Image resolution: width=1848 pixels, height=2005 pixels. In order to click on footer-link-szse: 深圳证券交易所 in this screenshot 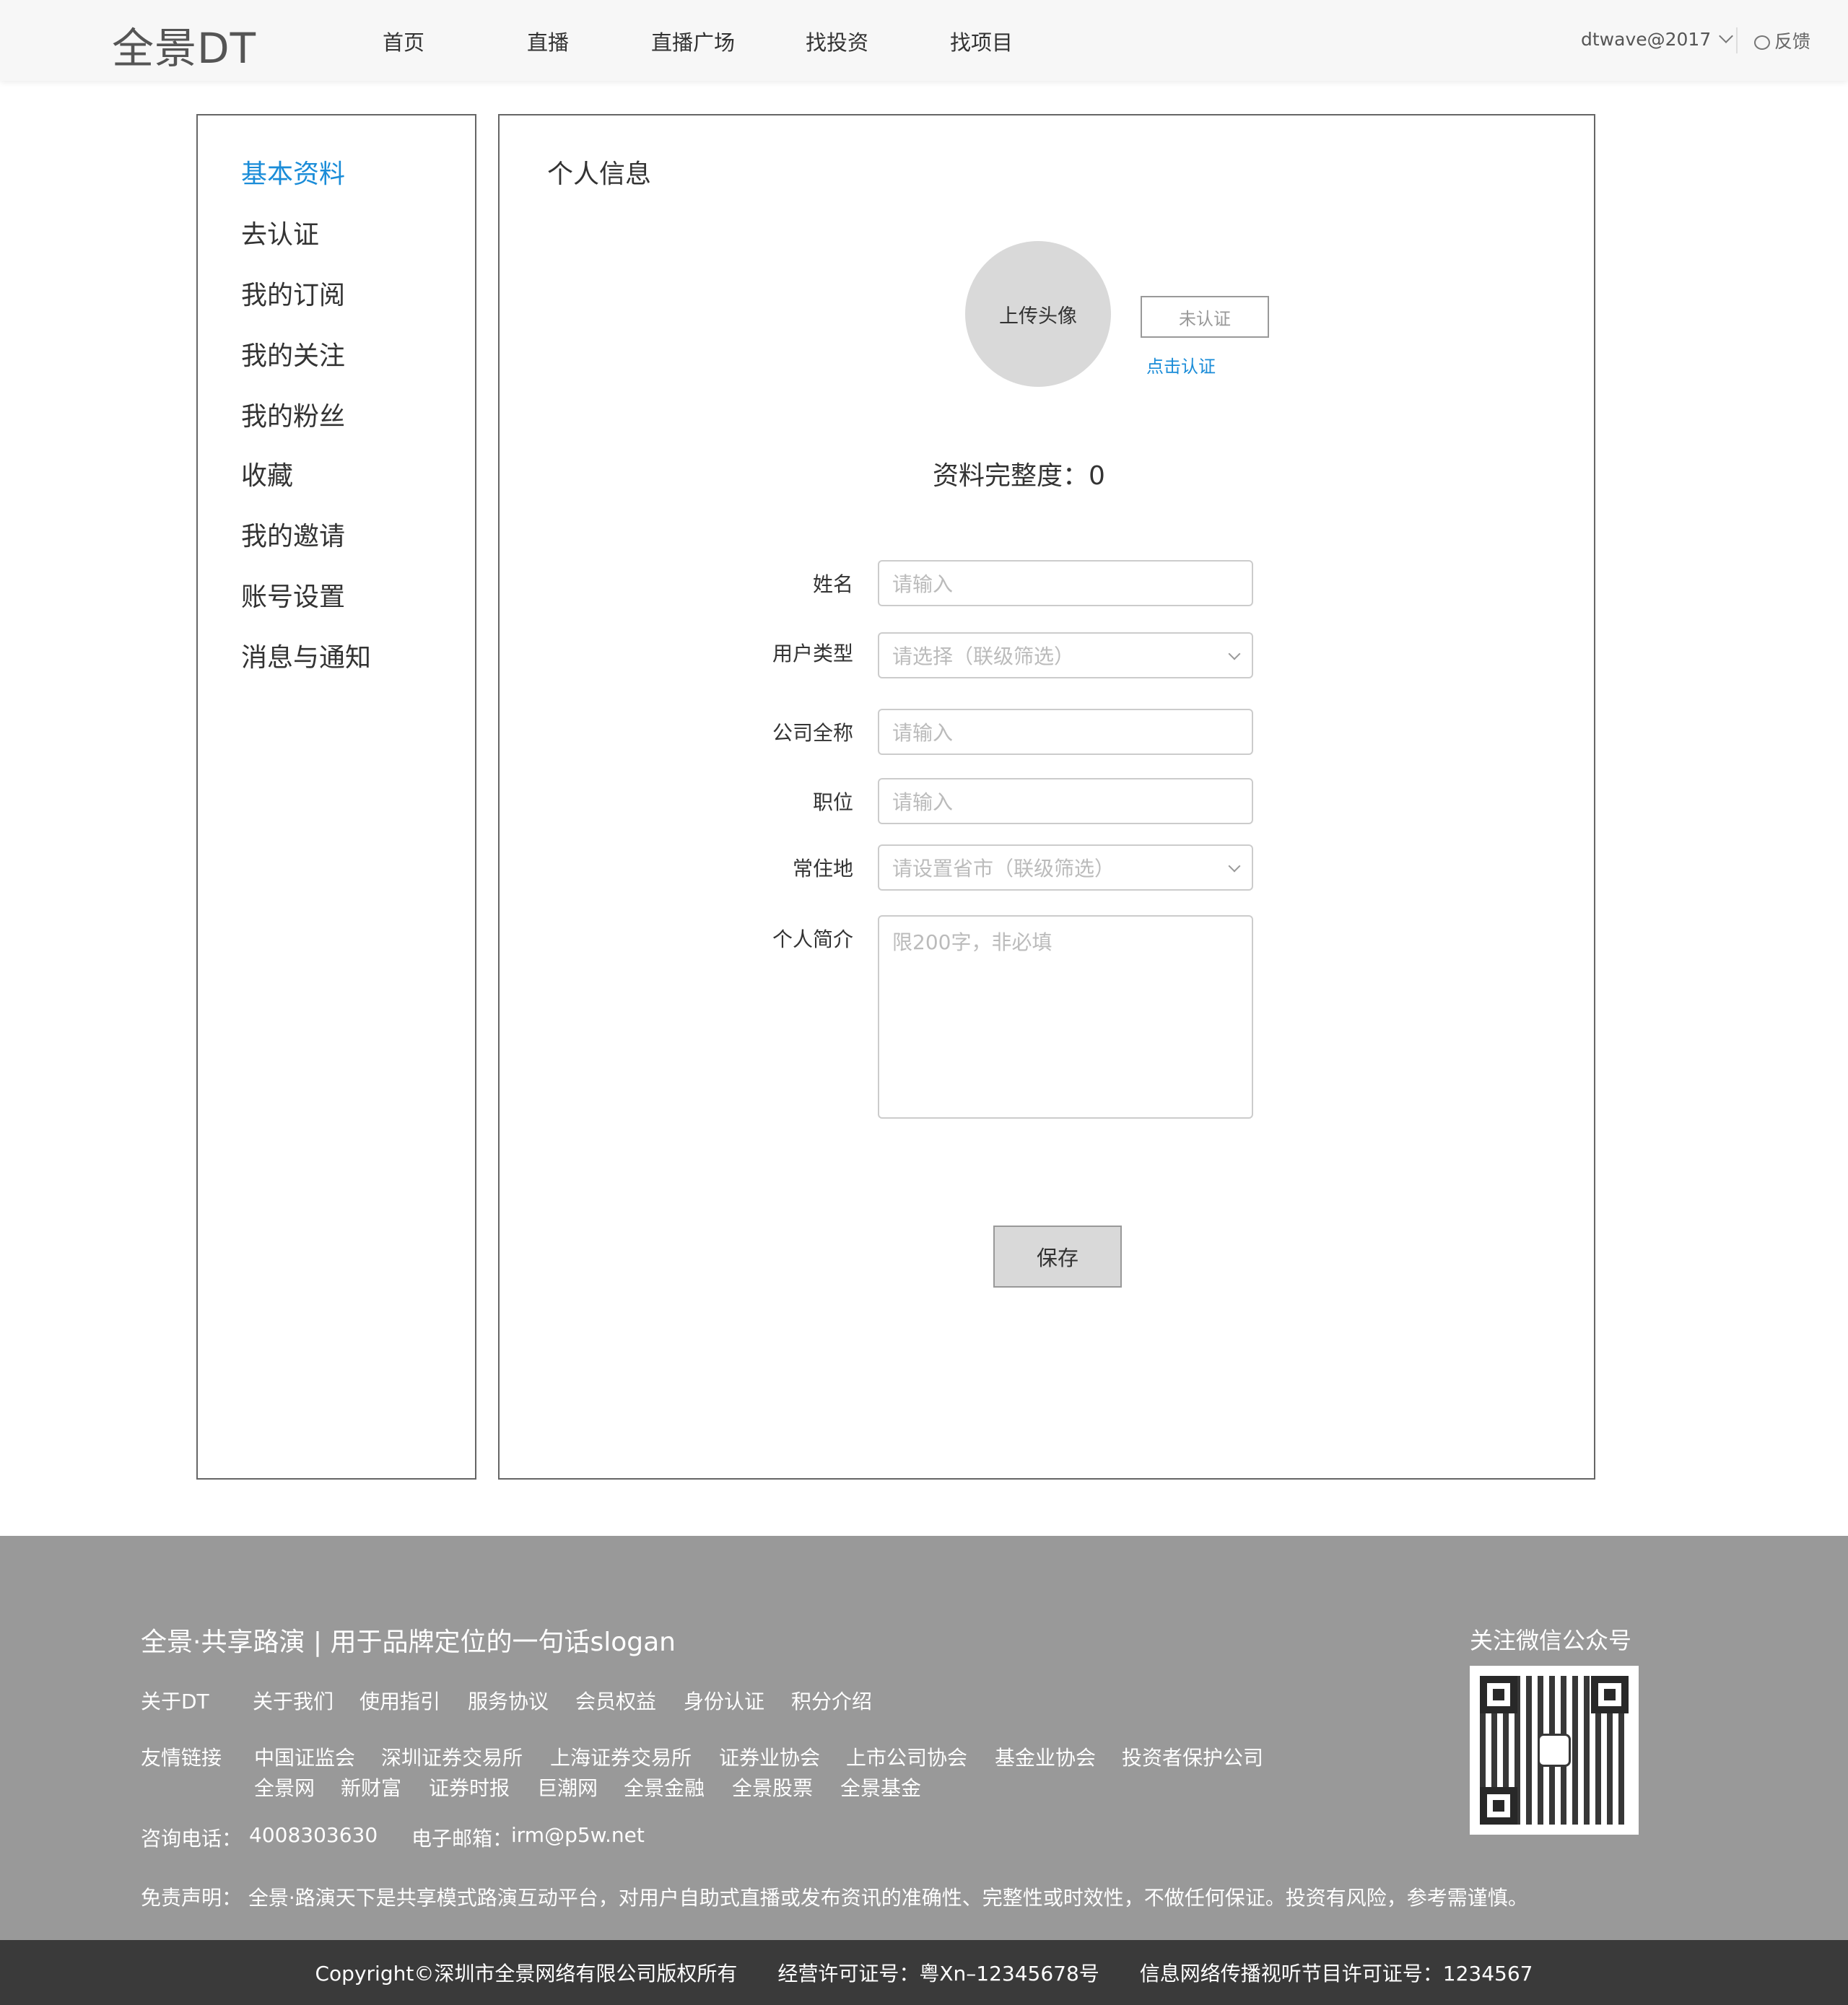, I will do `click(452, 1756)`.